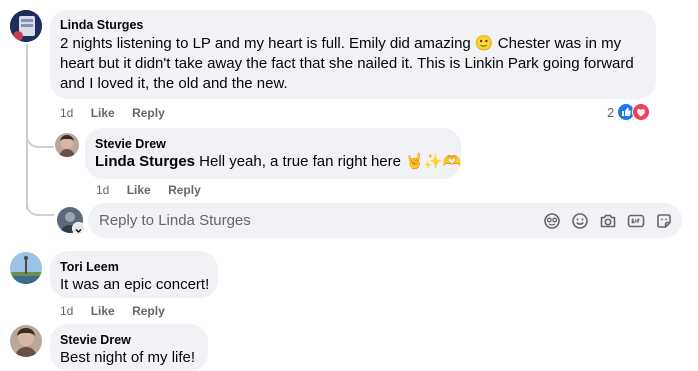 This screenshot has height=371, width=698. Describe the element at coordinates (385, 220) in the screenshot. I see `reply-input: Reply to Linda Sturges` at that location.